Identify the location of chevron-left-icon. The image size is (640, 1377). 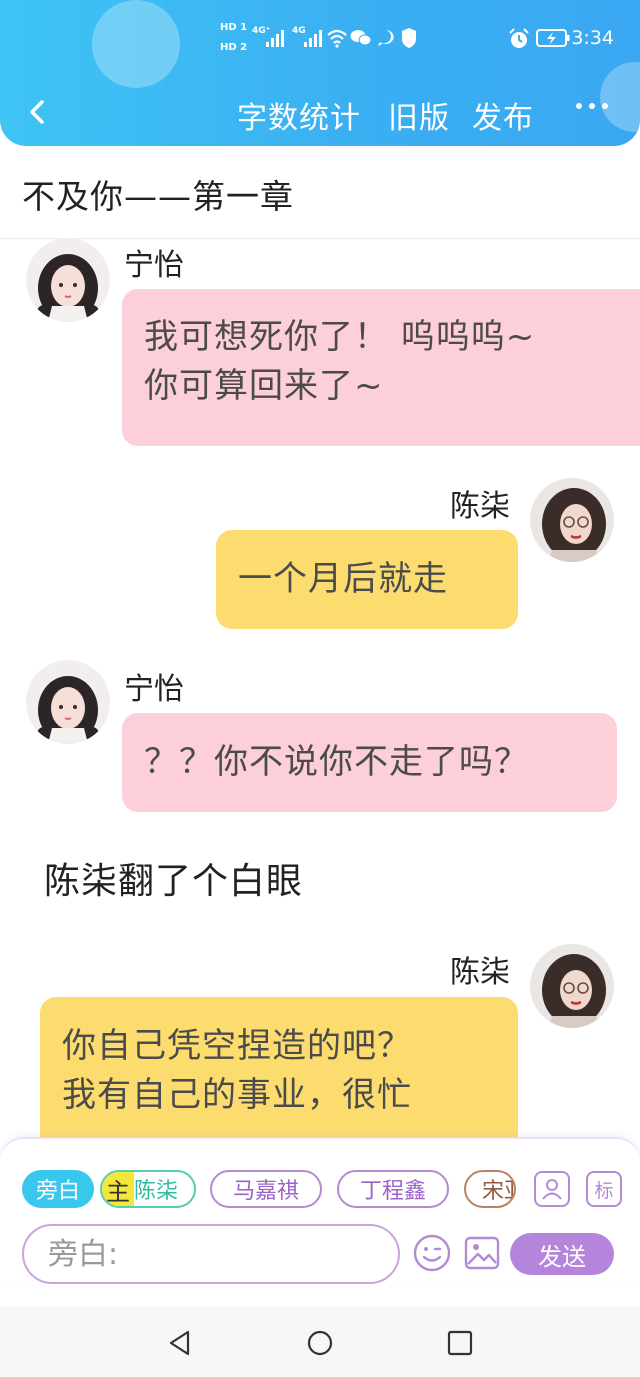
(37, 112).